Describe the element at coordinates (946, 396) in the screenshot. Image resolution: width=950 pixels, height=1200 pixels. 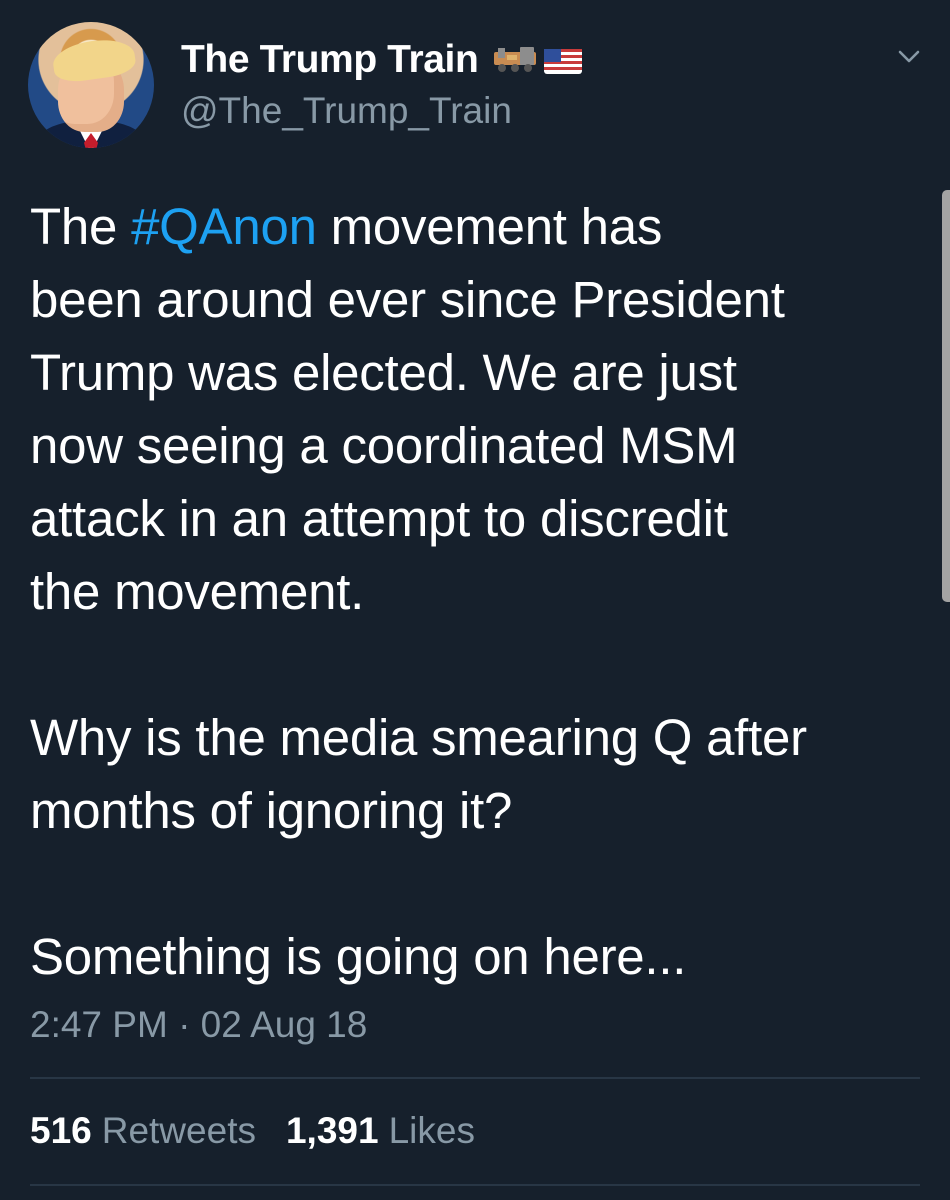
I see `scrollbar-thumb` at that location.